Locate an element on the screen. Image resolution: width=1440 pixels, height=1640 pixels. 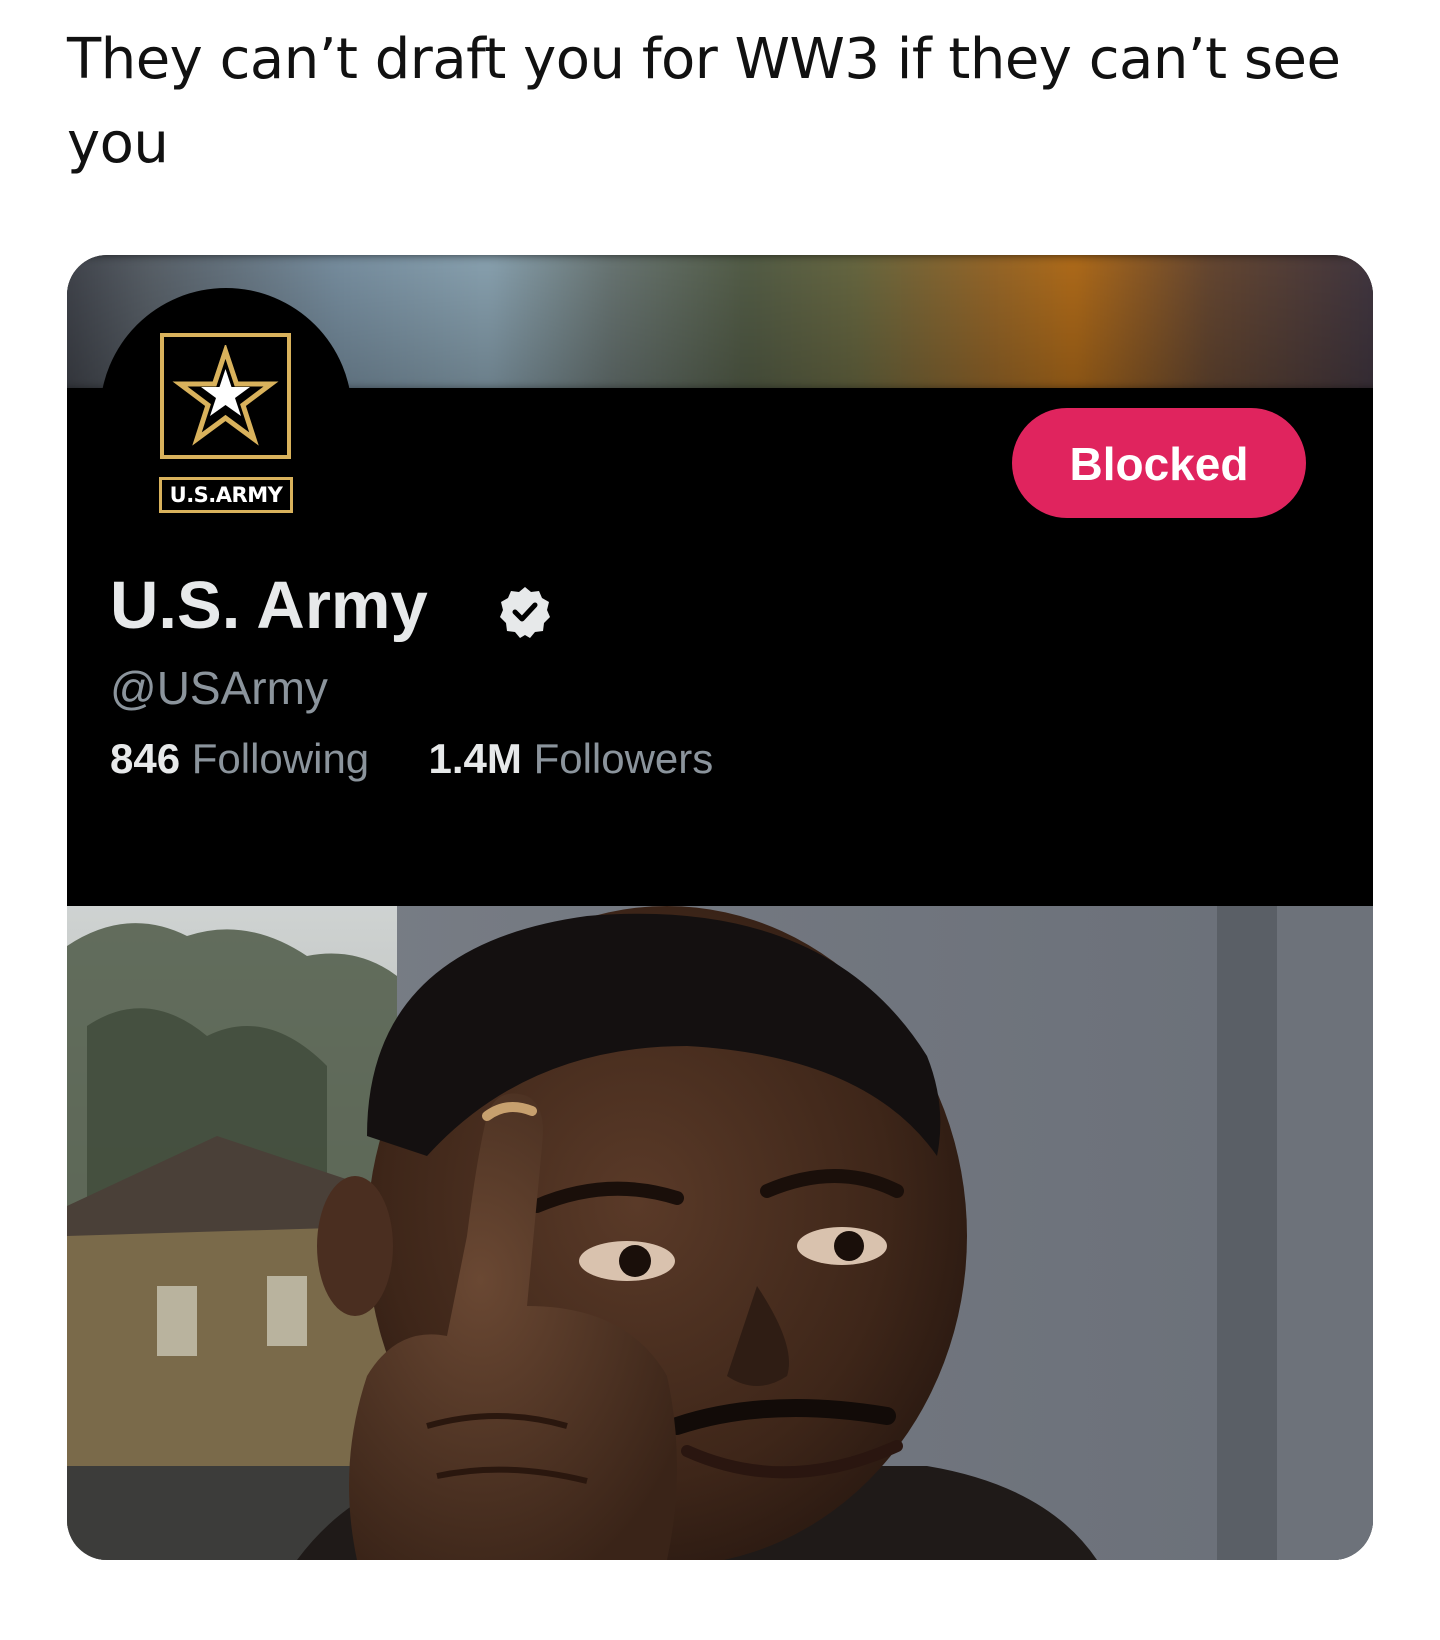
army-logo-text: U.S.ARMY is located at coordinates (226, 495).